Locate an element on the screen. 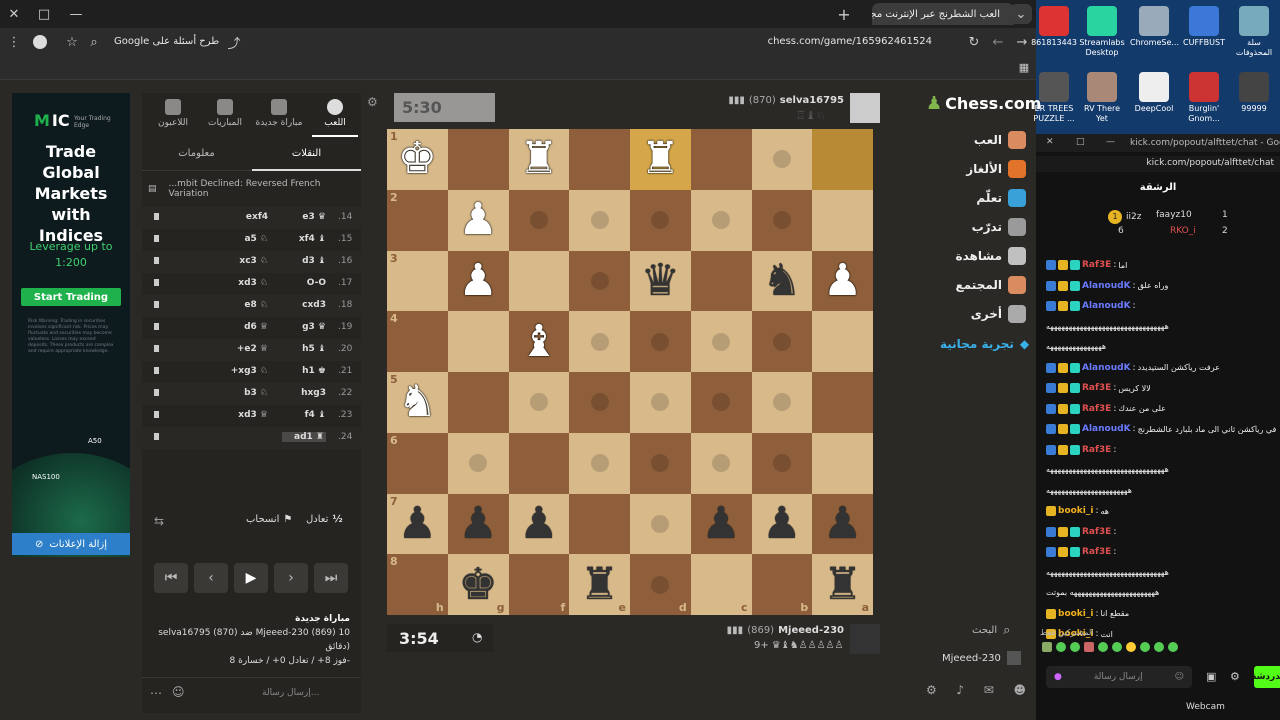 This screenshot has height=720, width=1280. board-square: 4 is located at coordinates (417, 341).